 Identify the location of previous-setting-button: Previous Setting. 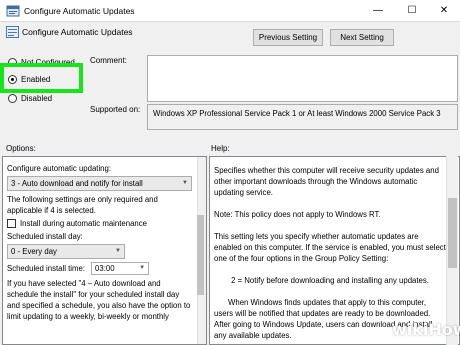
(288, 37).